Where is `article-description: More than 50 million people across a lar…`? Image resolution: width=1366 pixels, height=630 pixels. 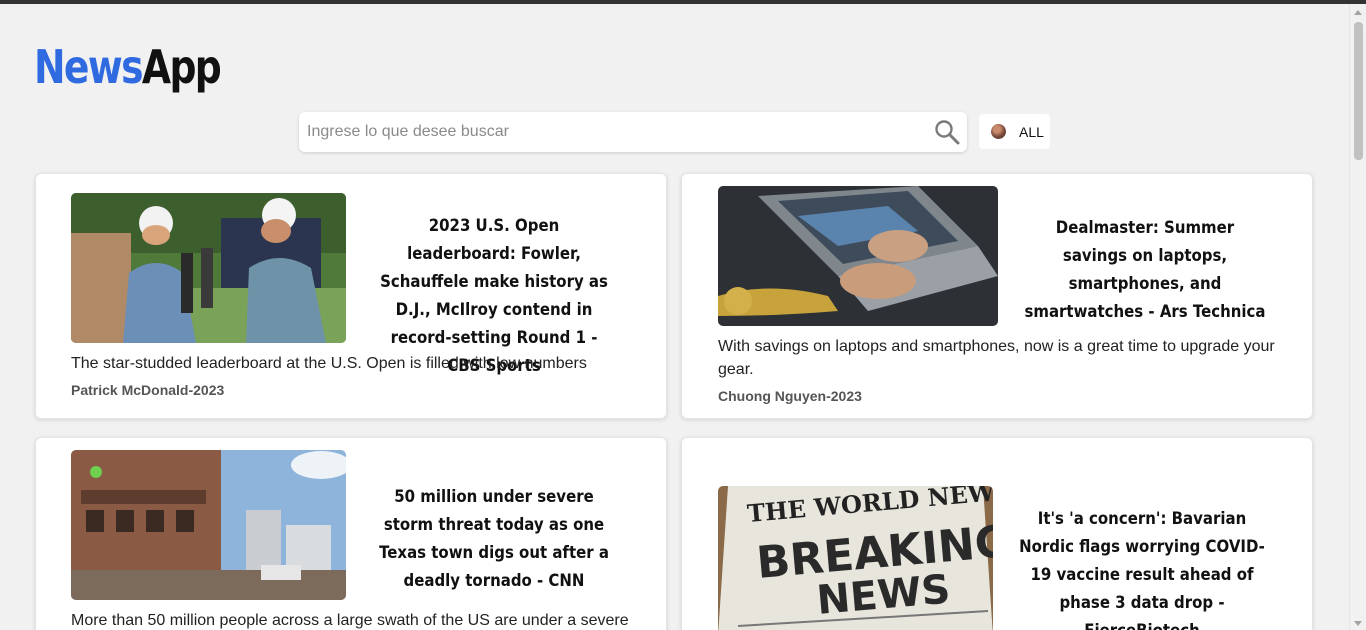
article-description: More than 50 million people across a lar… is located at coordinates (350, 620).